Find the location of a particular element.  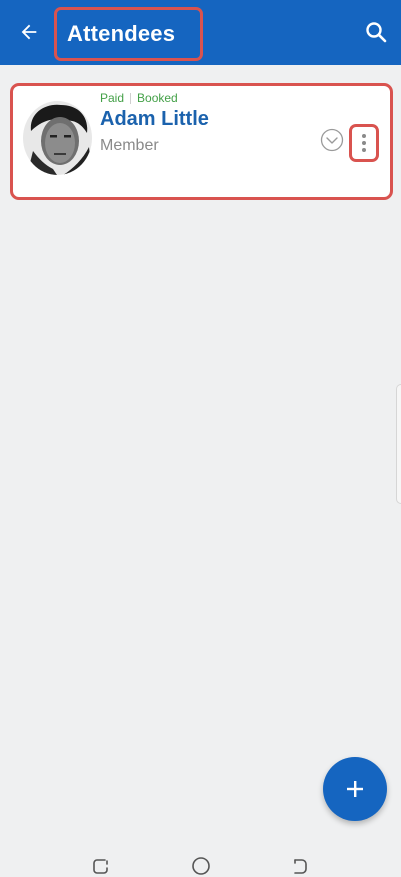

attendee-name: Adam Little is located at coordinates (154, 119).